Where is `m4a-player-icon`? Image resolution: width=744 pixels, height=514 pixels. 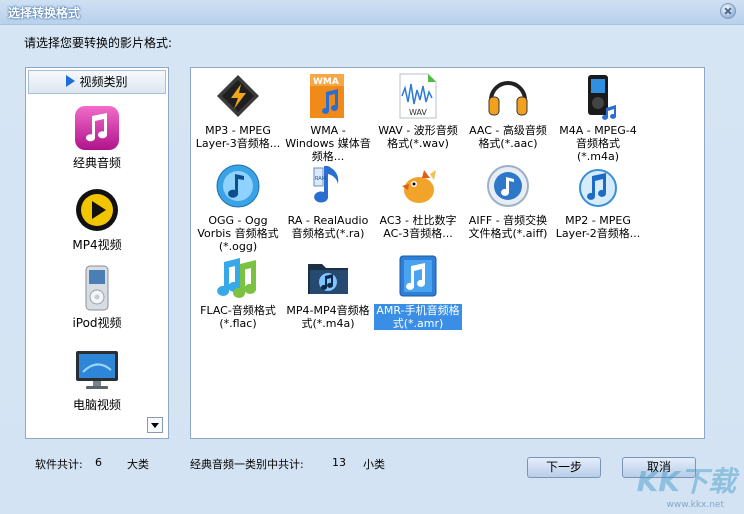 m4a-player-icon is located at coordinates (598, 96).